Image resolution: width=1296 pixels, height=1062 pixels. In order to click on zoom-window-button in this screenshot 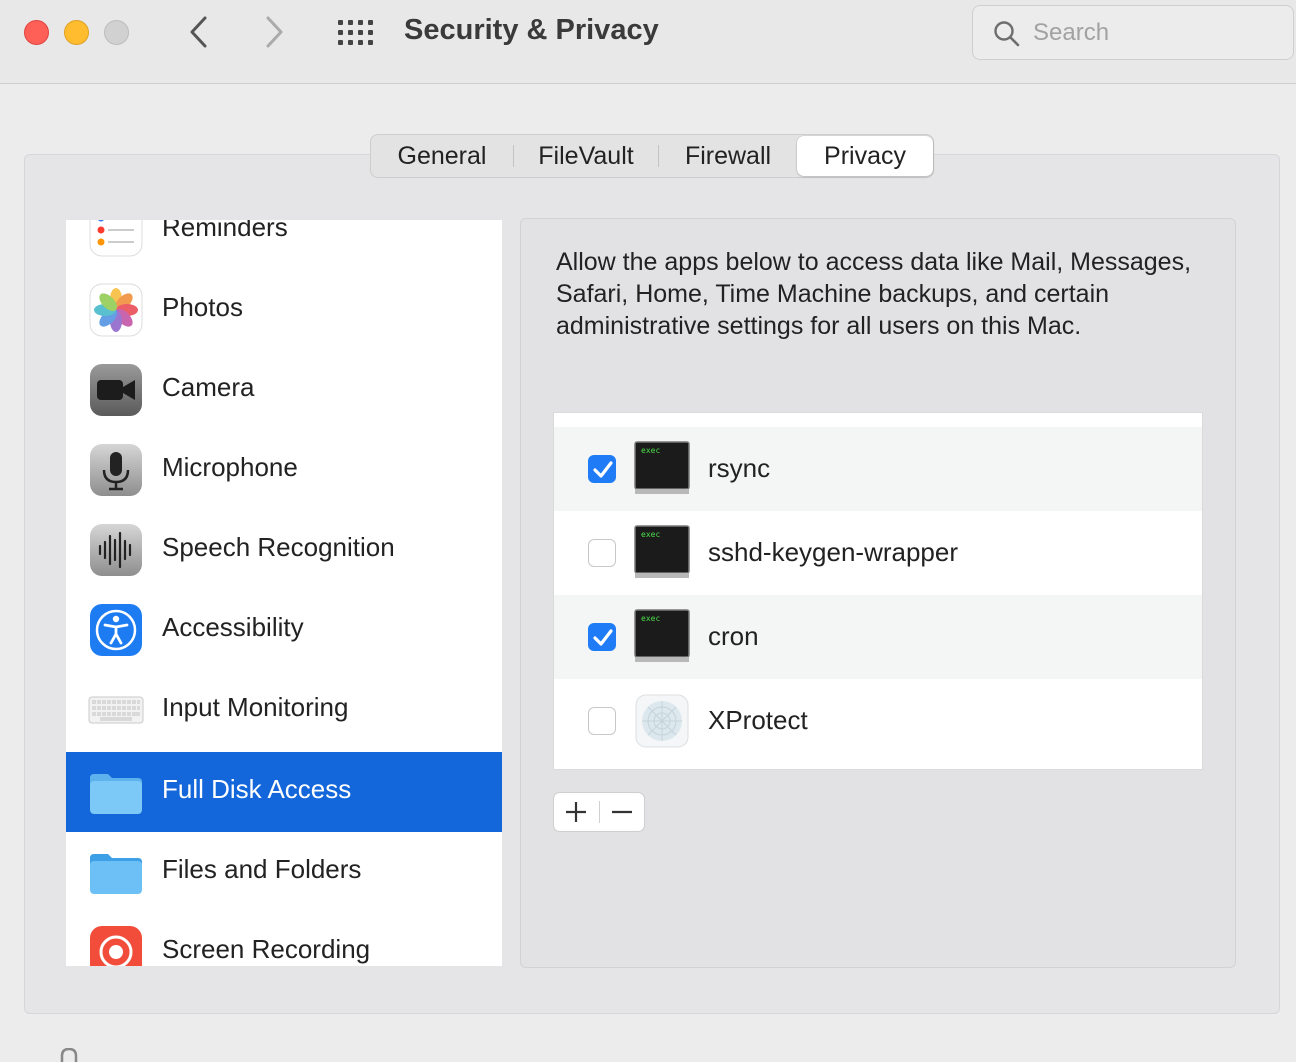, I will do `click(116, 32)`.